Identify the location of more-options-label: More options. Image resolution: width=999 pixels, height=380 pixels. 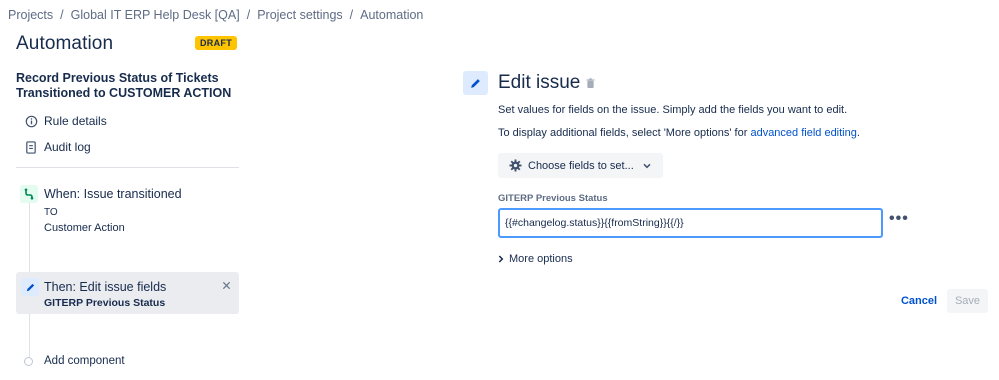
(541, 259).